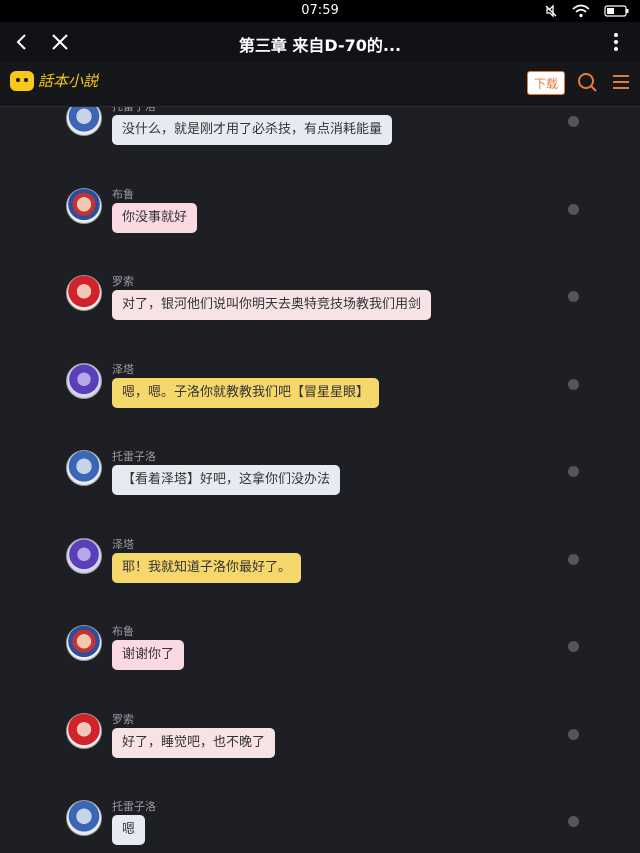 The width and height of the screenshot is (640, 853). I want to click on message-bubble: 对了，银河他们说叫你明天去奥特竞技场教我们用剑, so click(272, 305).